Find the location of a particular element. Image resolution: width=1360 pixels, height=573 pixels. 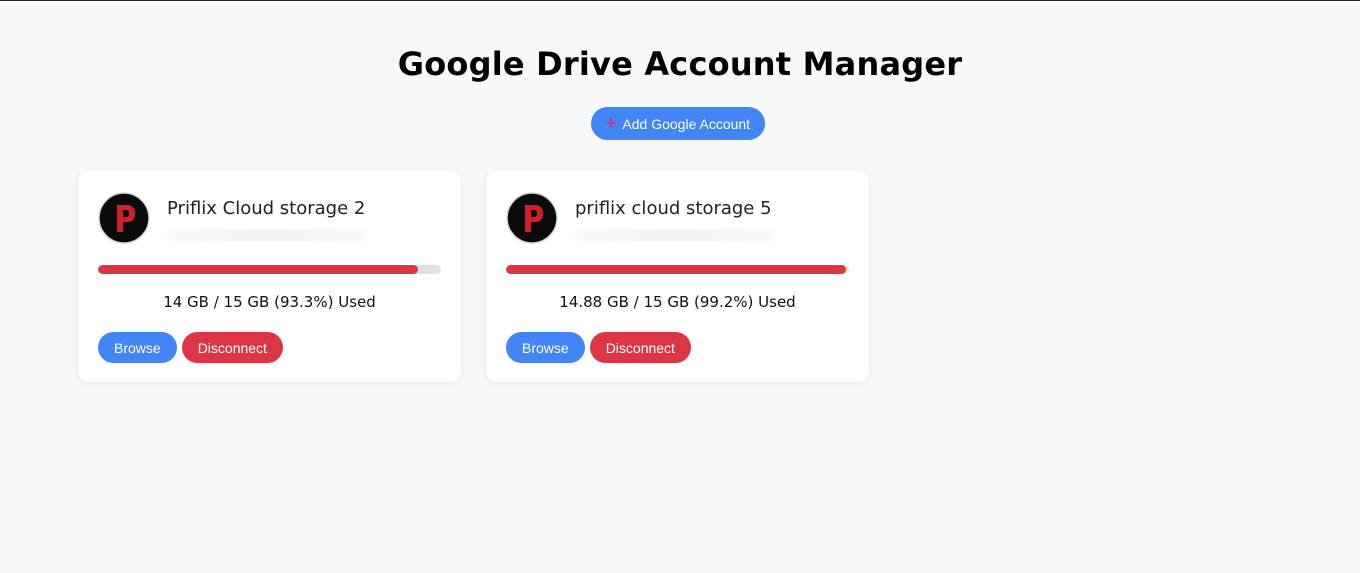

account-name: Priflix Cloud storage 2 is located at coordinates (266, 208).